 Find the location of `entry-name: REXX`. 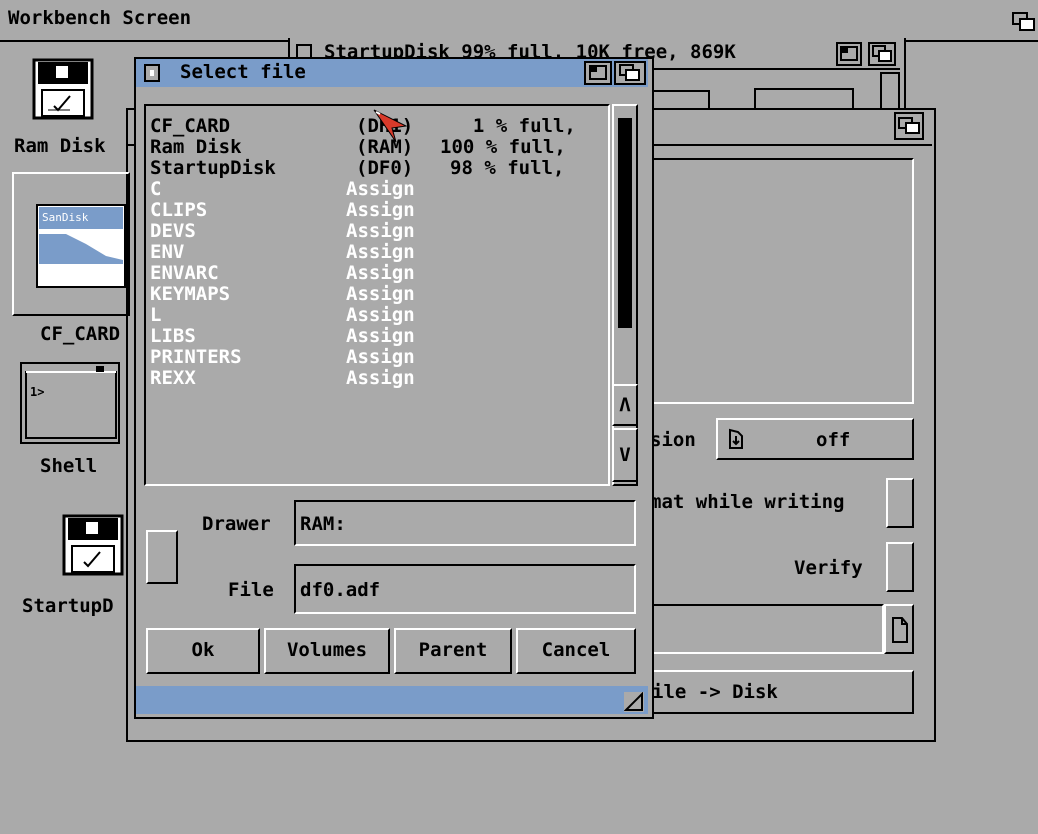

entry-name: REXX is located at coordinates (173, 378).